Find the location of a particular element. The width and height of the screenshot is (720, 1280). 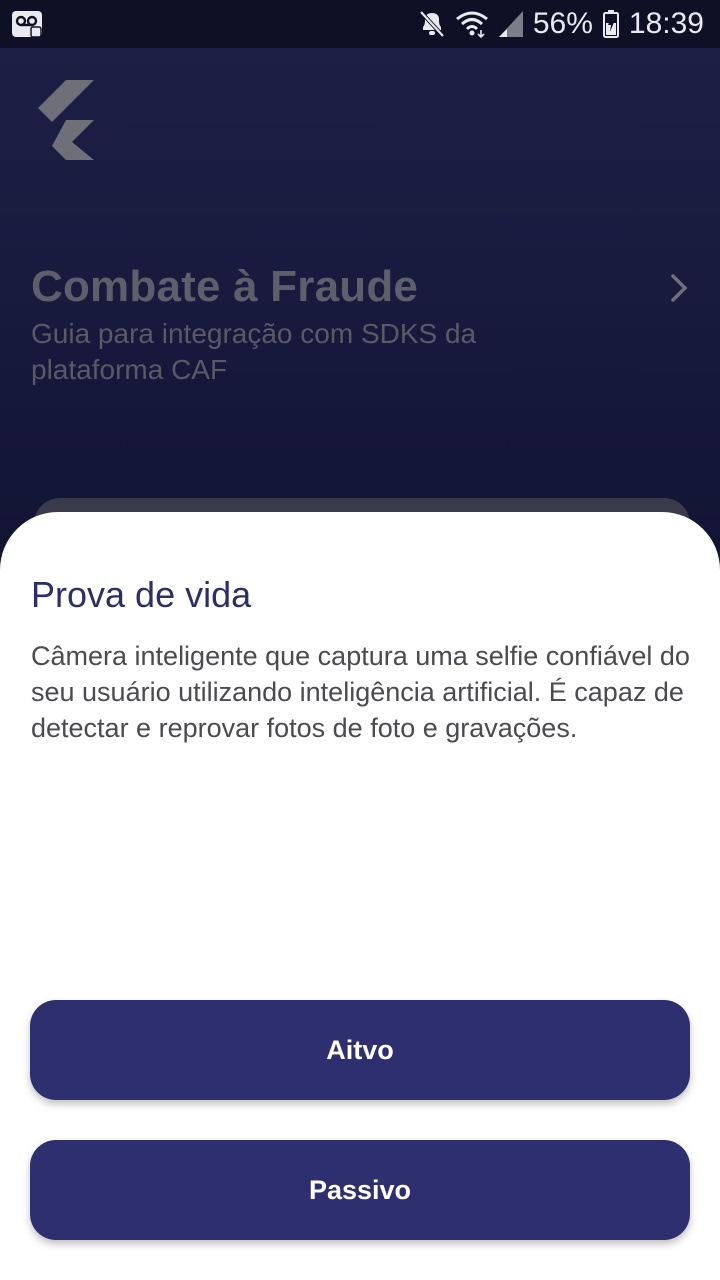

voicemail-icon is located at coordinates (27, 26).